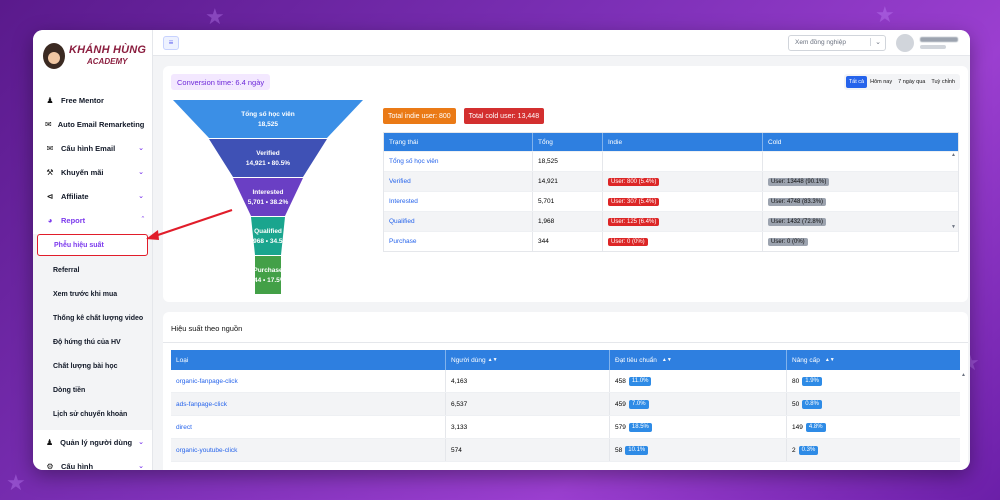 The image size is (1000, 500). What do you see at coordinates (73, 220) in the screenshot?
I see `sidebar-item-label: Report` at bounding box center [73, 220].